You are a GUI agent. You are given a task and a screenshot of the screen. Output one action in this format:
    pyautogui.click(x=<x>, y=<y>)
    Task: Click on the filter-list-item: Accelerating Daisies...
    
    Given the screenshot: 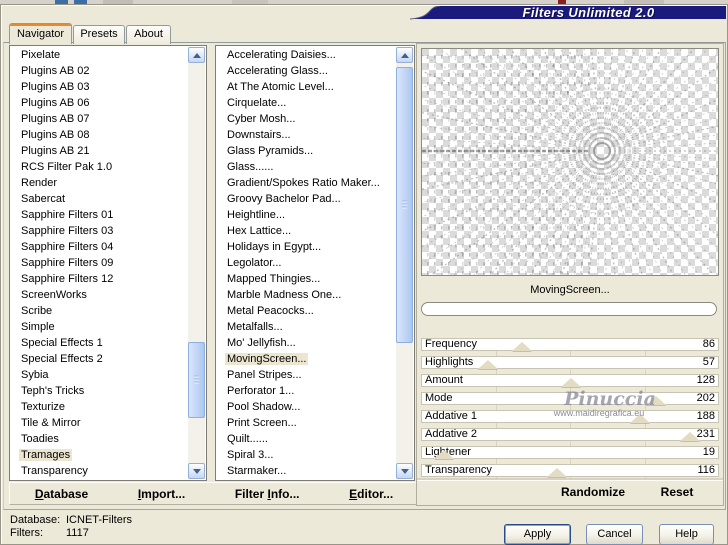 What is the action you would take?
    pyautogui.click(x=306, y=55)
    